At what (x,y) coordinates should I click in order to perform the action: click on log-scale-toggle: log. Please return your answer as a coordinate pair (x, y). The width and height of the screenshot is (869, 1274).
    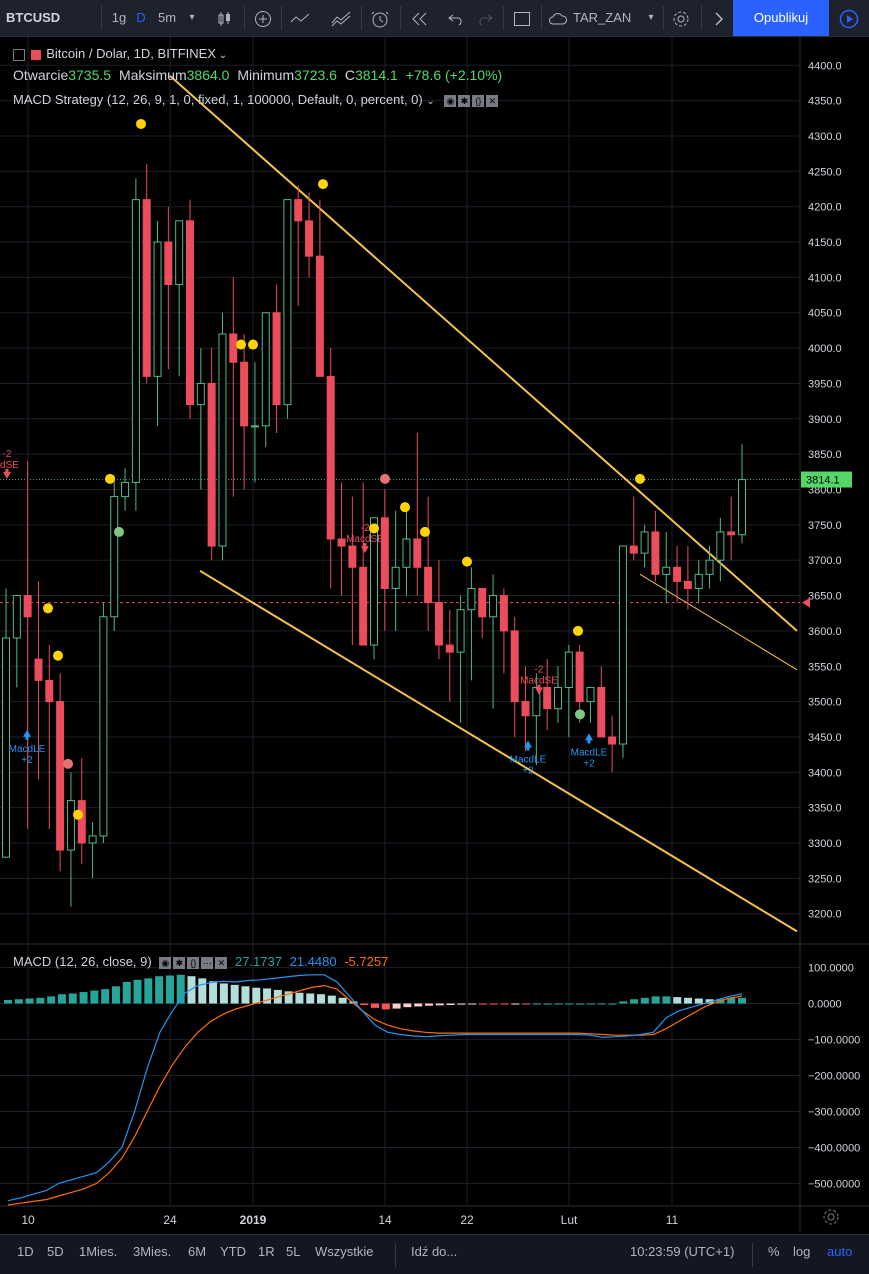
    Looking at the image, I should click on (801, 1254).